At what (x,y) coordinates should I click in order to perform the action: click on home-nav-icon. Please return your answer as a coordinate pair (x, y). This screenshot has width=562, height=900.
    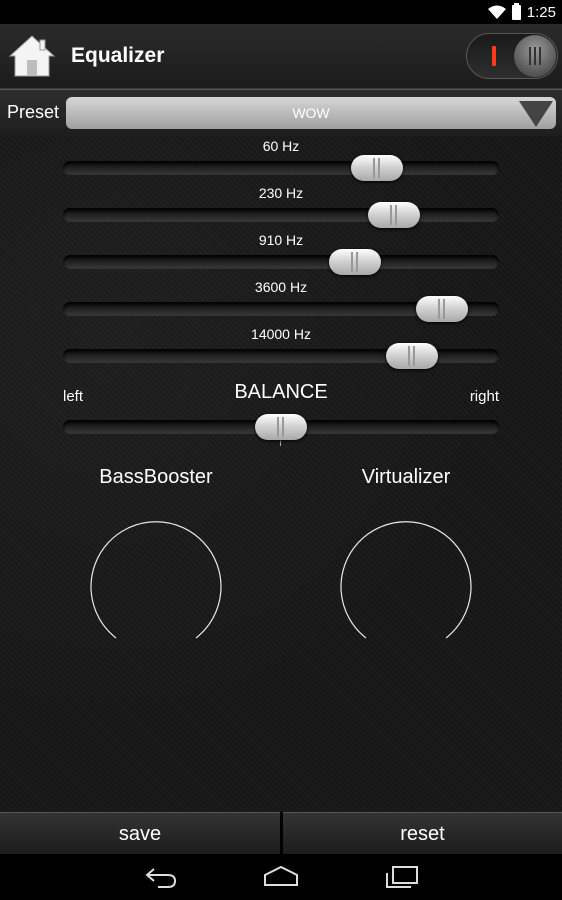
    Looking at the image, I should click on (281, 877).